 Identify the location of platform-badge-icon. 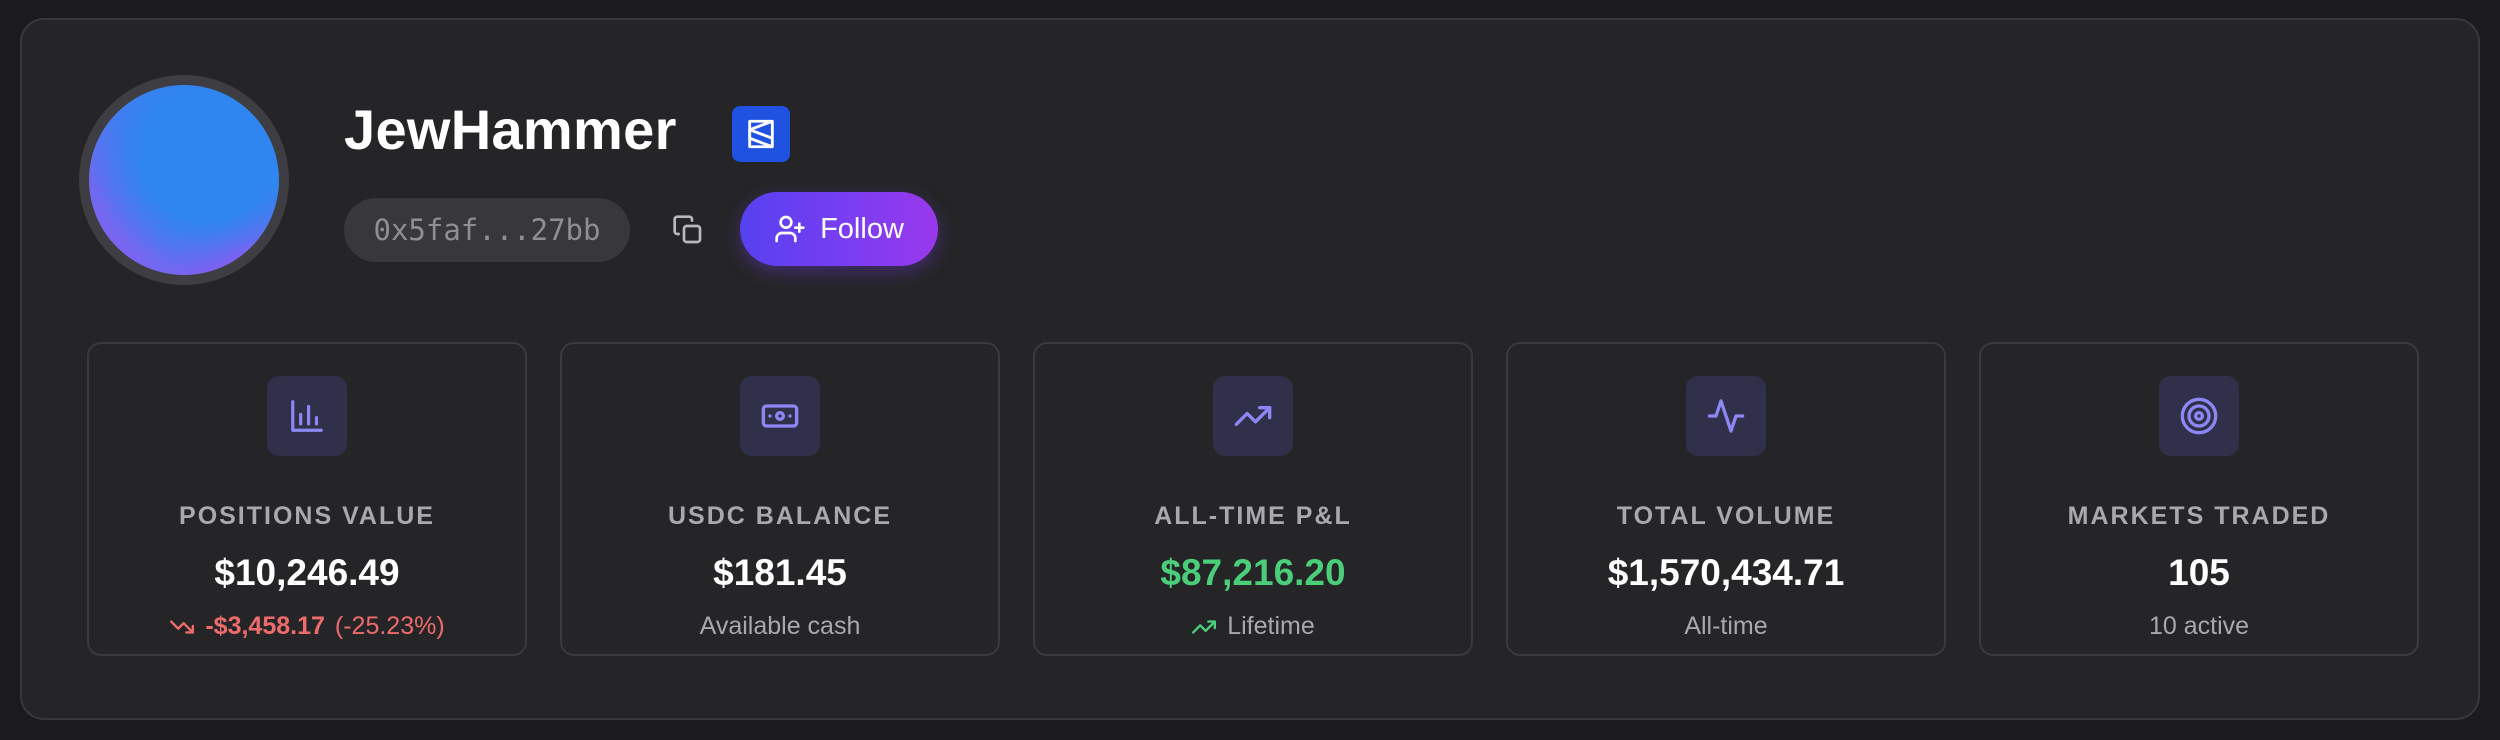
(761, 134).